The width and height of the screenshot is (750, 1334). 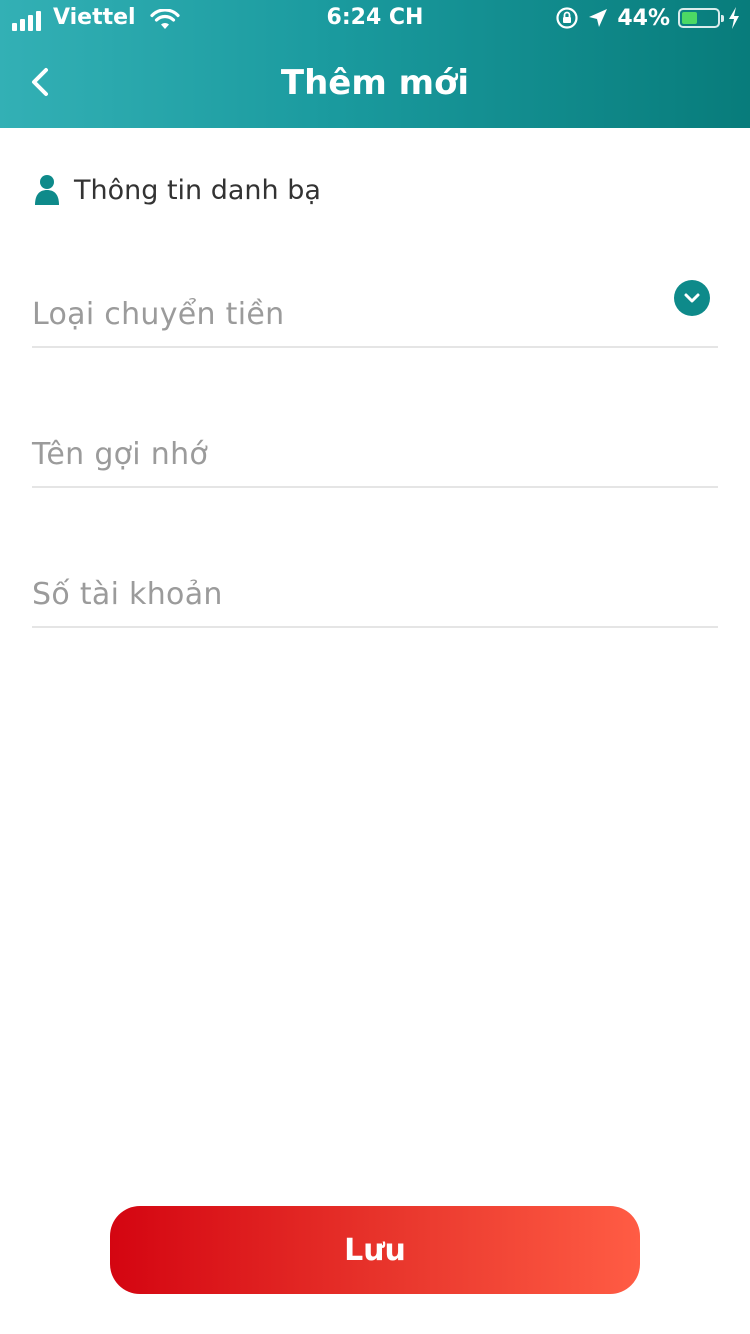 What do you see at coordinates (375, 454) in the screenshot?
I see `nickname-field: Tên gợi nhớ` at bounding box center [375, 454].